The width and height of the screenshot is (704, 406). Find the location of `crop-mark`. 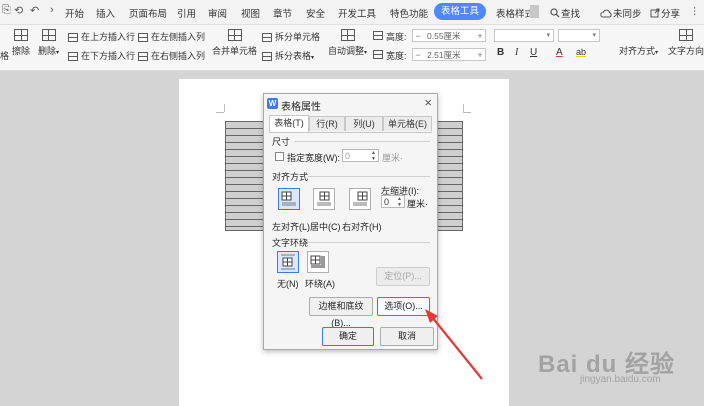

crop-mark is located at coordinates (220, 112).